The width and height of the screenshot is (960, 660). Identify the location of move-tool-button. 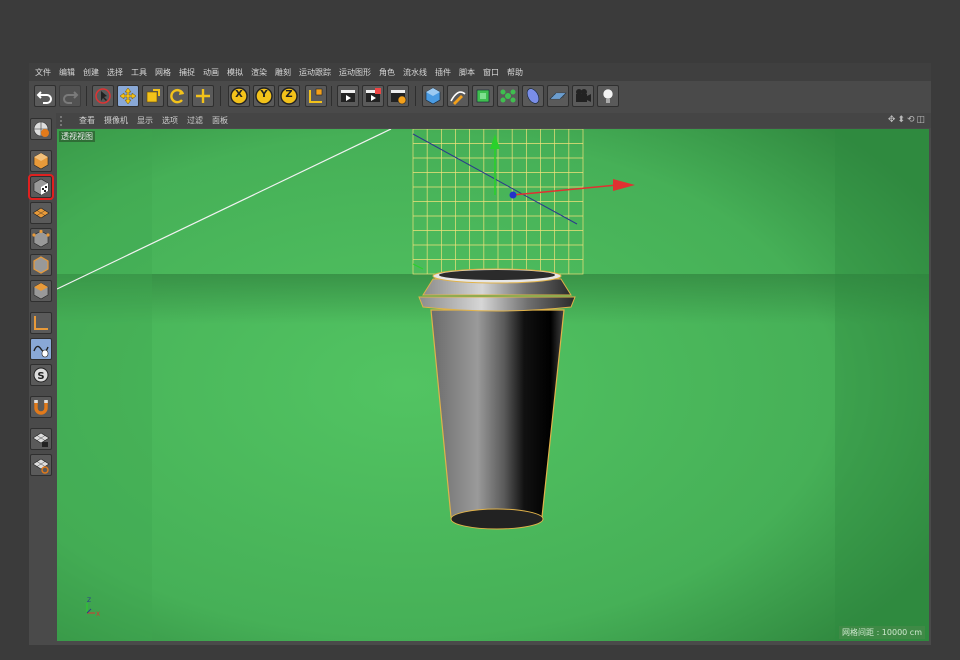
(128, 96).